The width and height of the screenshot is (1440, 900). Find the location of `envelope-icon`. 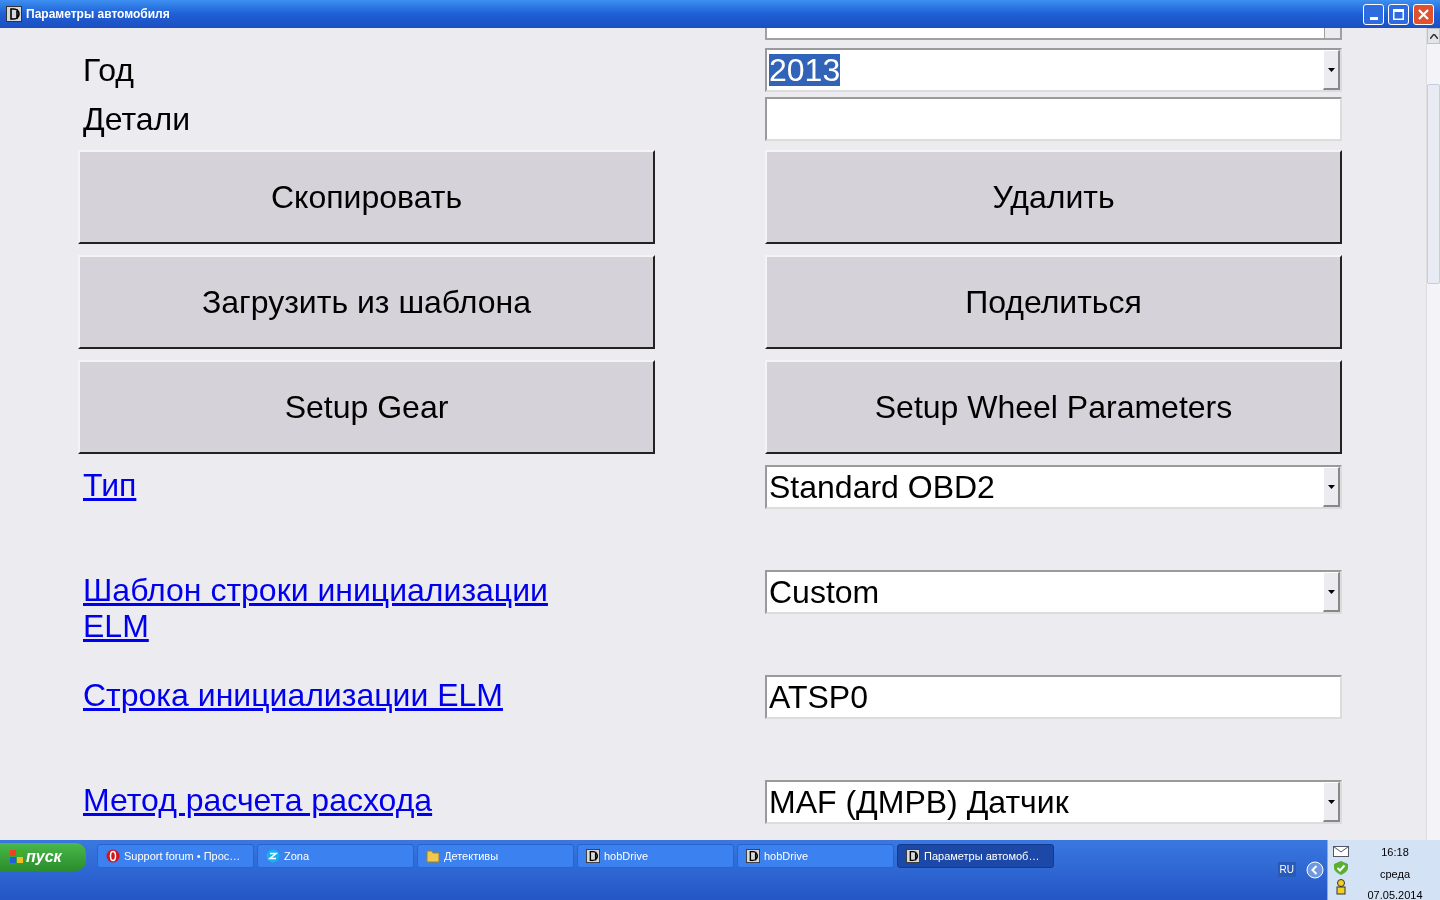

envelope-icon is located at coordinates (1341, 851).